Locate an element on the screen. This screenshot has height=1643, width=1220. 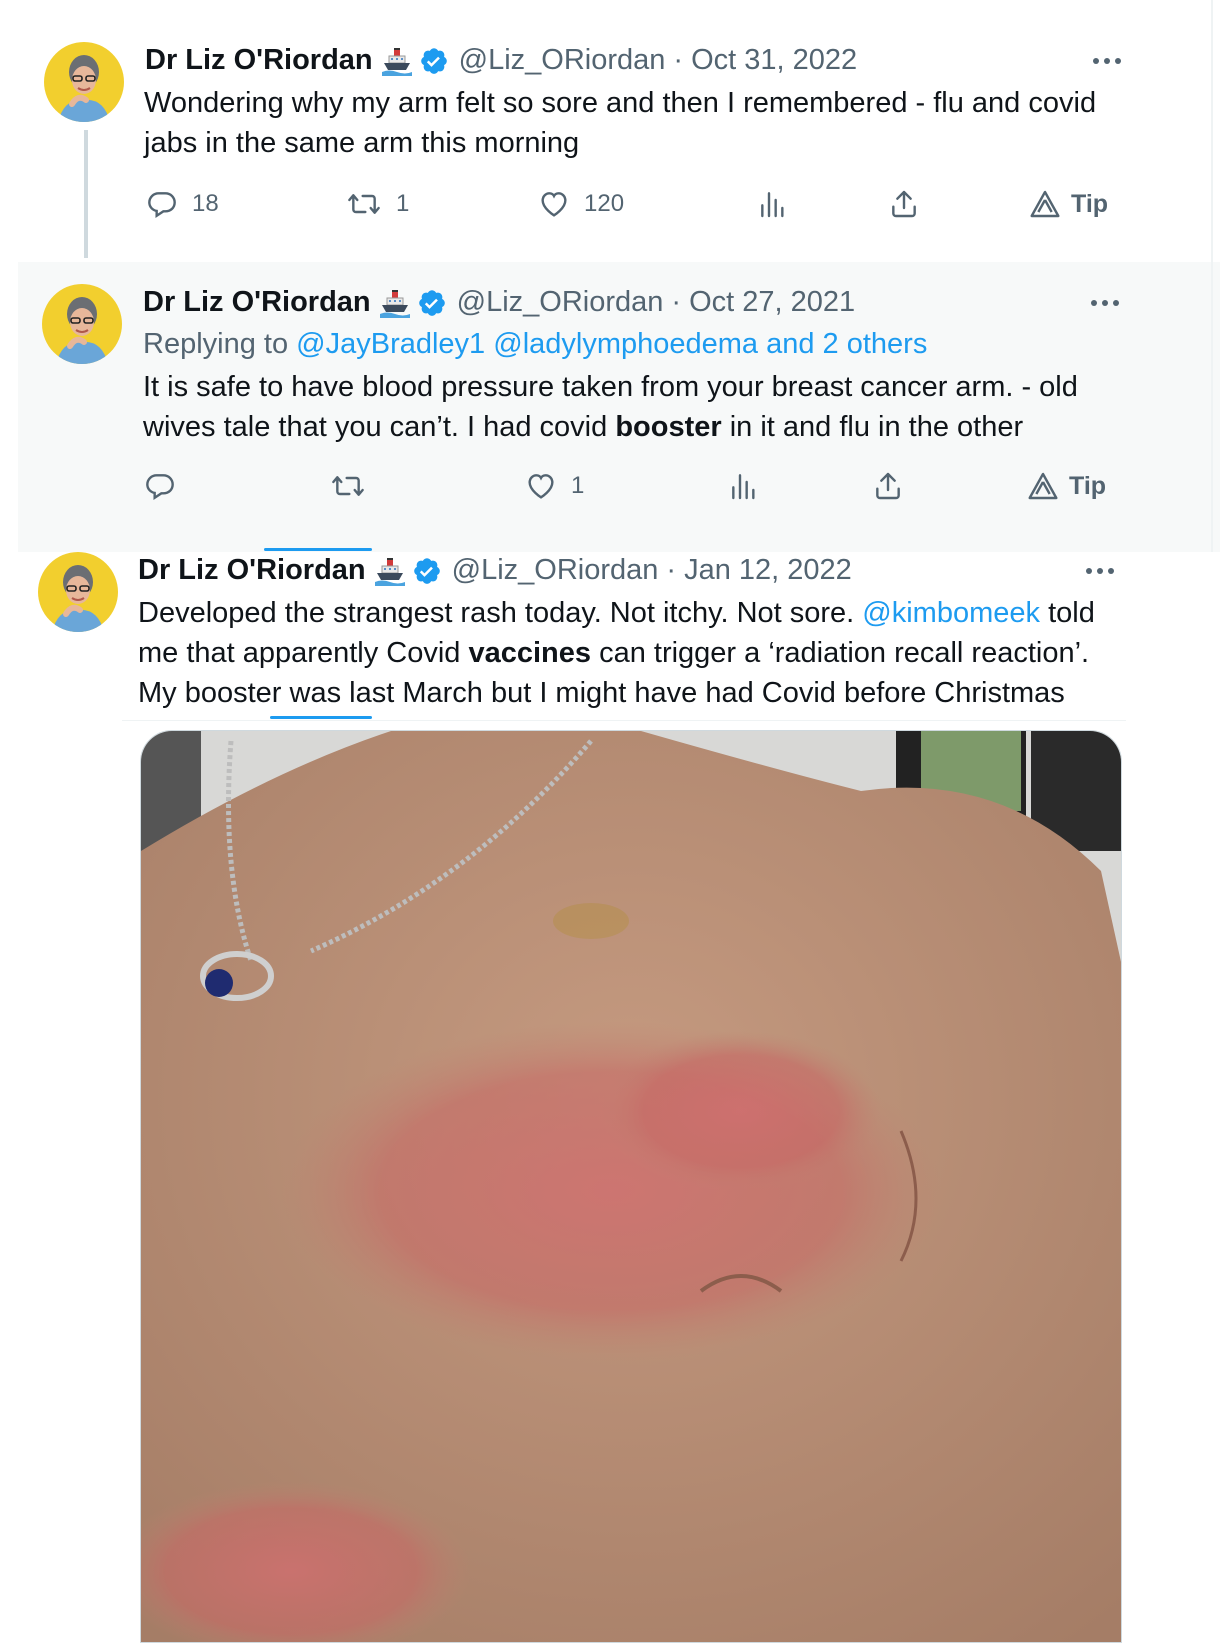
tweet-date: Oct 31, 2022 is located at coordinates (774, 60).